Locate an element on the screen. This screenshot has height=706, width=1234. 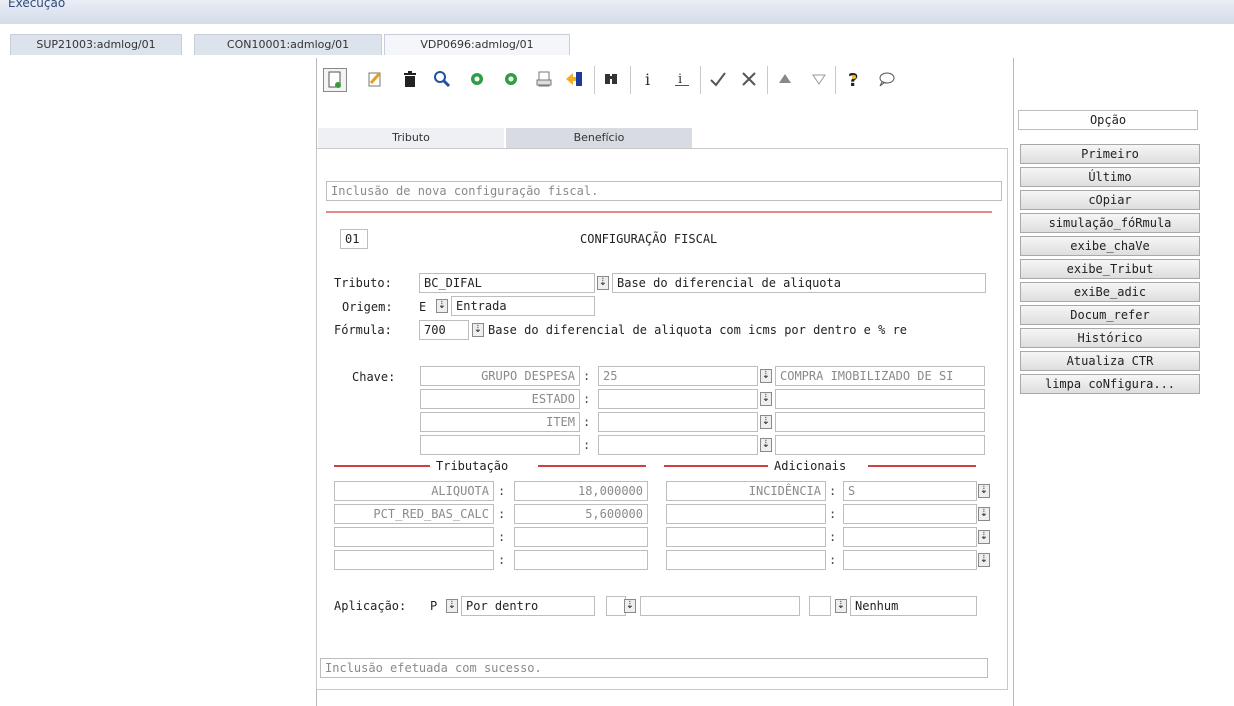
window-tab-sup21003: SUP21003:admlog/01 is located at coordinates (96, 44).